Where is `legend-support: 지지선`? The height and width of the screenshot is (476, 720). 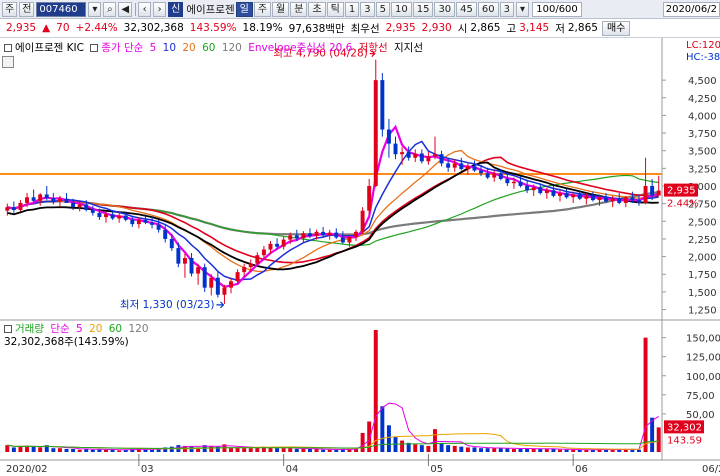
legend-support: 지지선 is located at coordinates (408, 48).